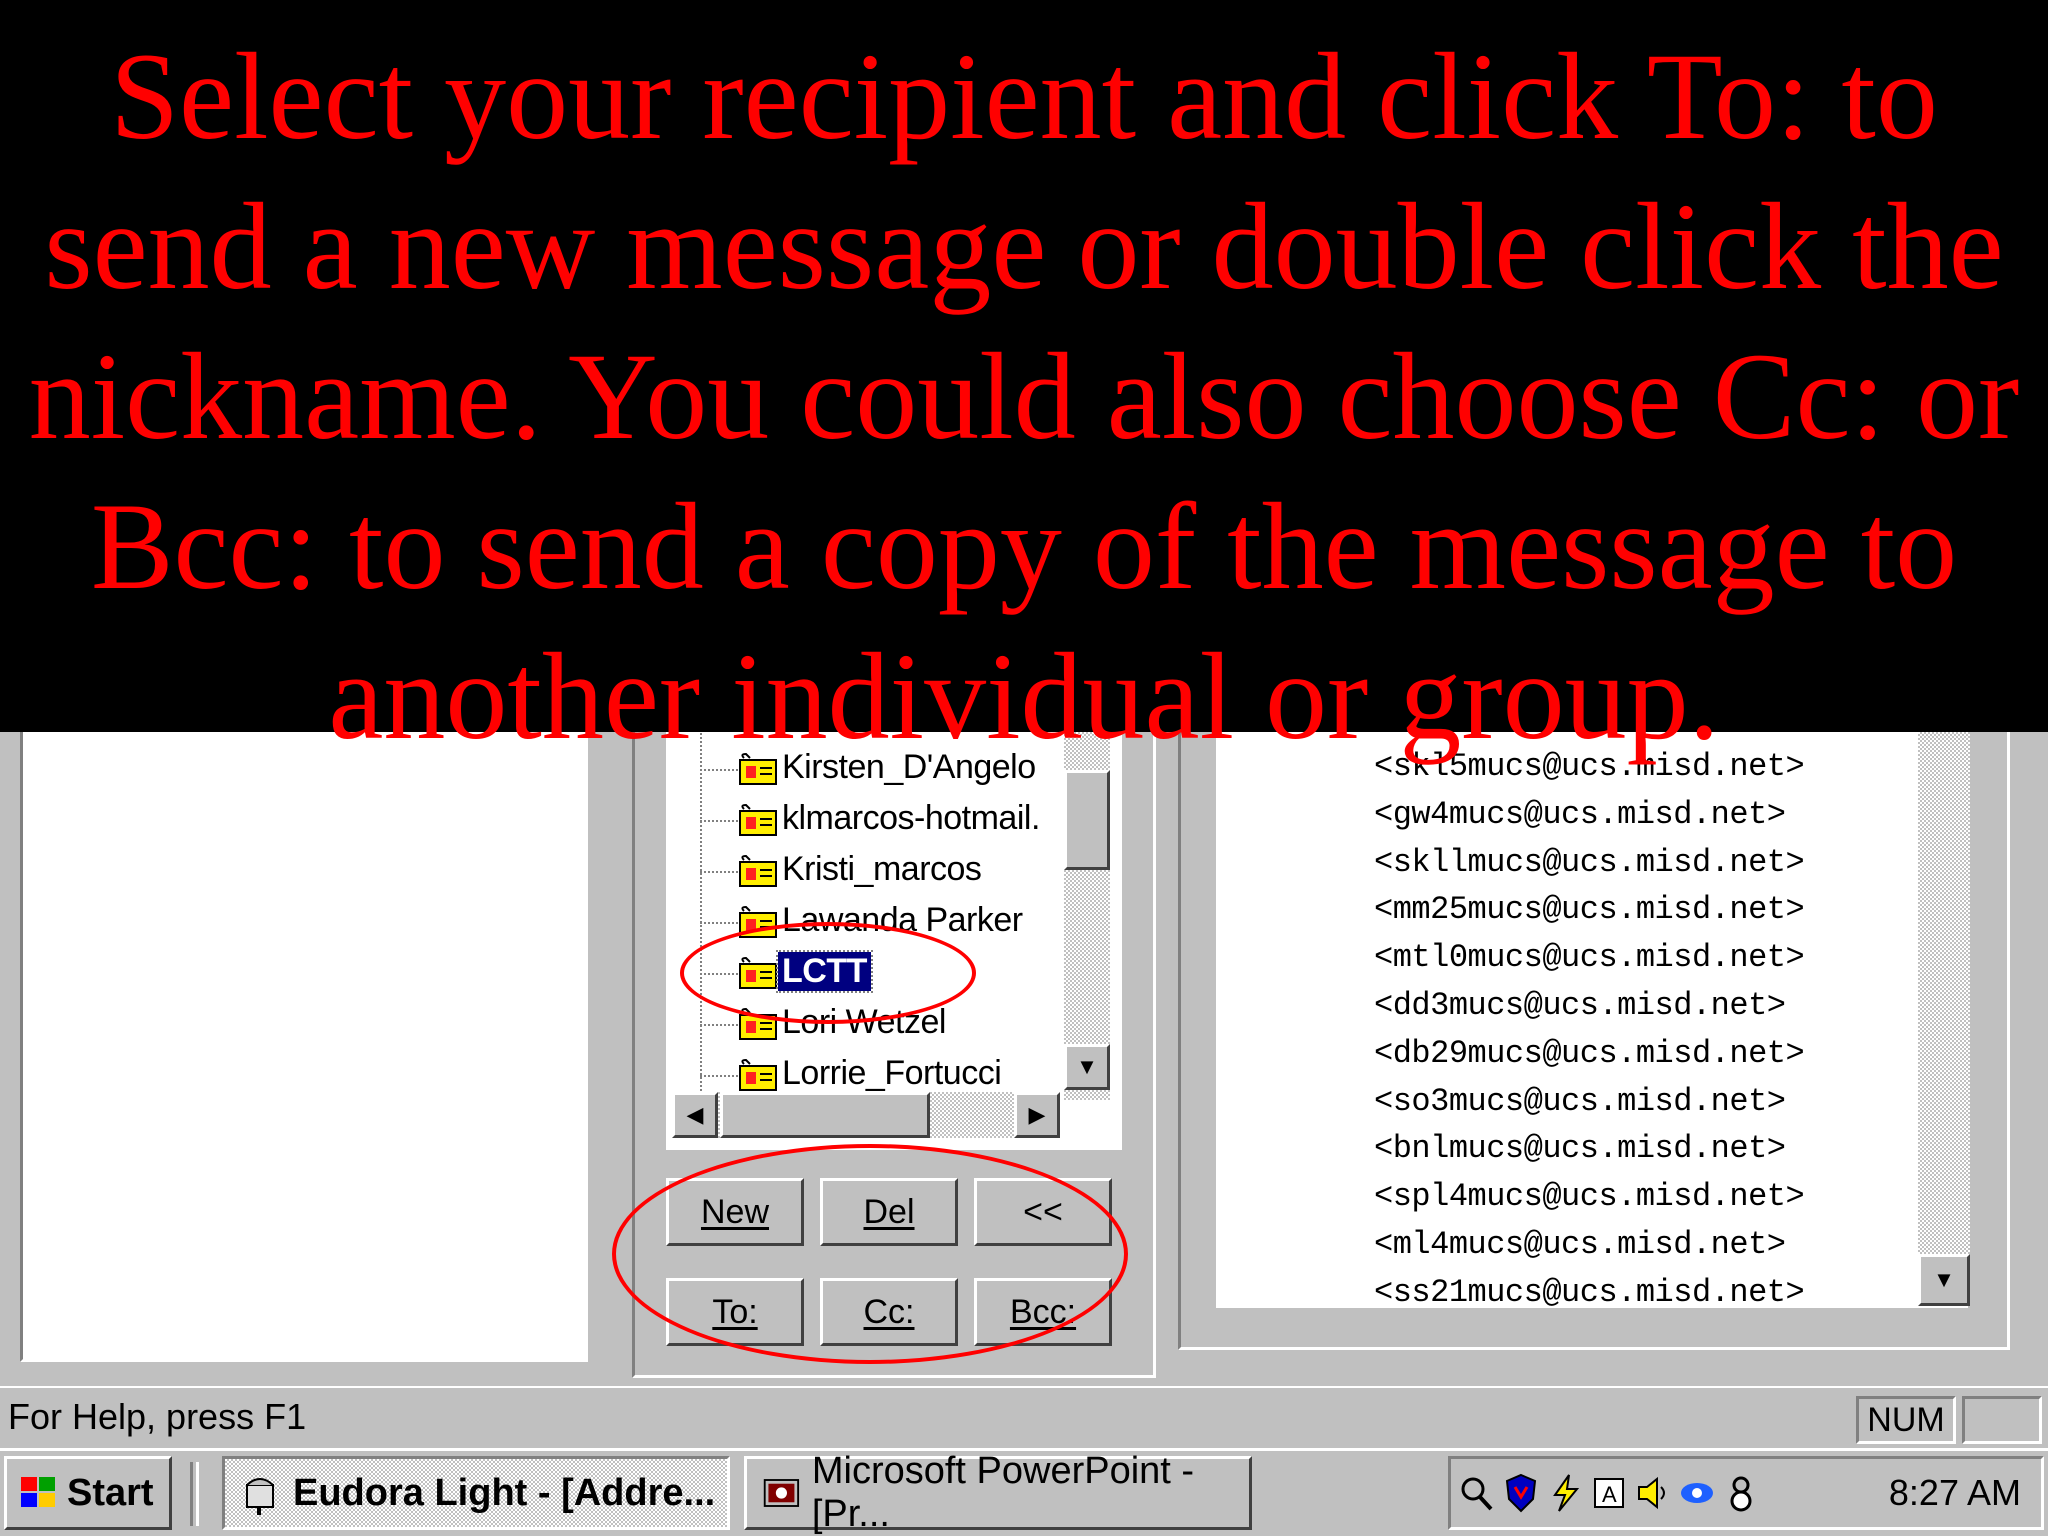 This screenshot has height=1536, width=2048. Describe the element at coordinates (1087, 820) in the screenshot. I see `nickname-scroll-thumb` at that location.